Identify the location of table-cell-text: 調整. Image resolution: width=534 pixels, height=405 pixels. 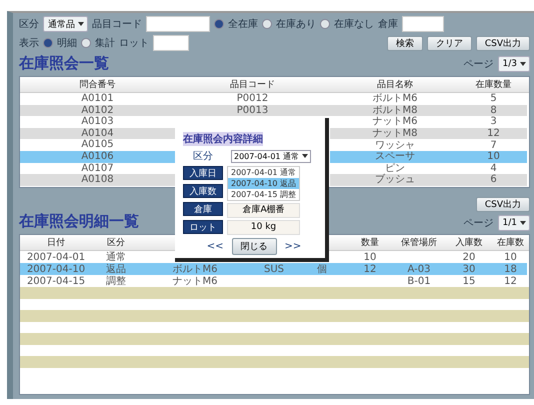
(116, 281).